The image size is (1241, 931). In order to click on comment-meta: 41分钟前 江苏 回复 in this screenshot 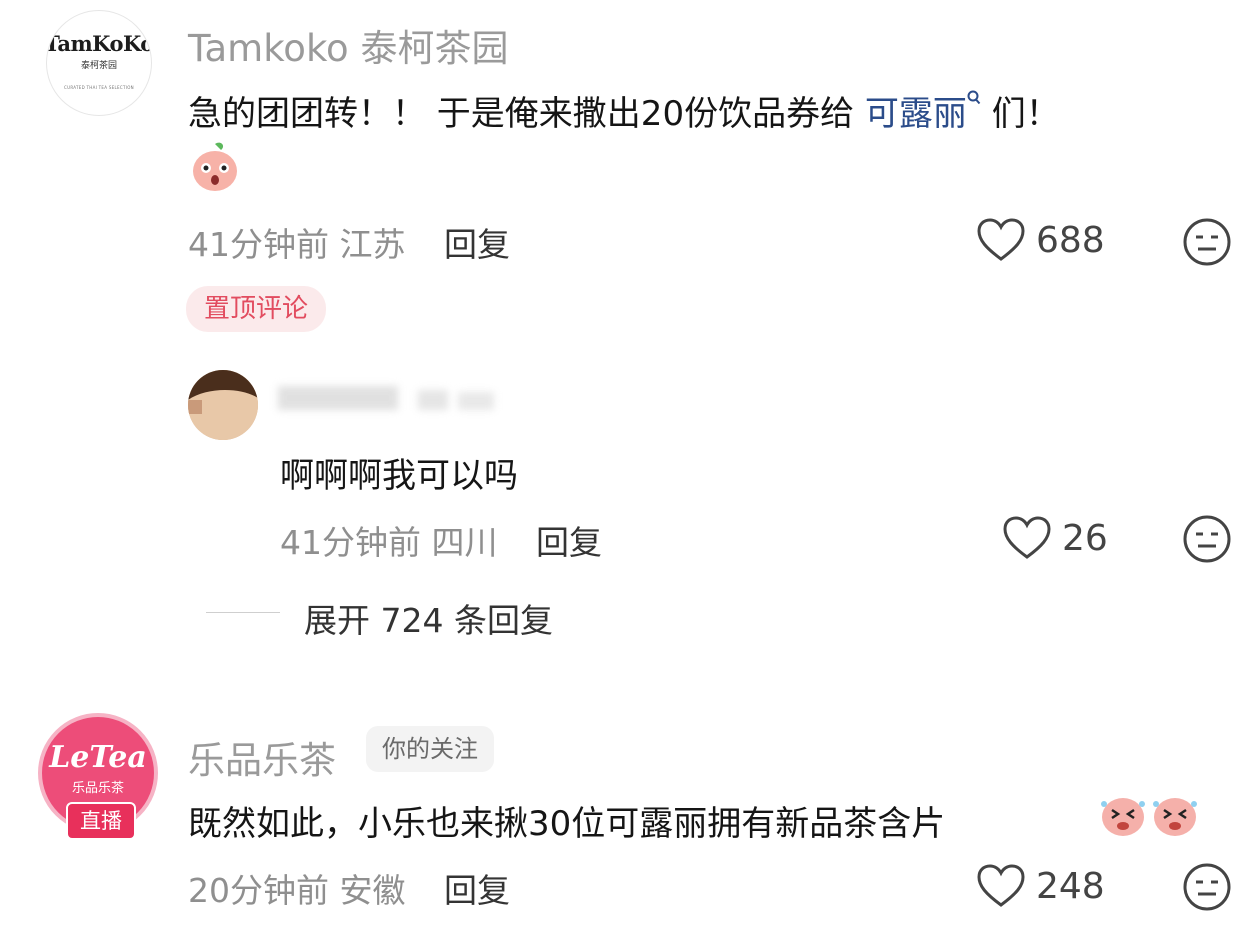, I will do `click(349, 242)`.